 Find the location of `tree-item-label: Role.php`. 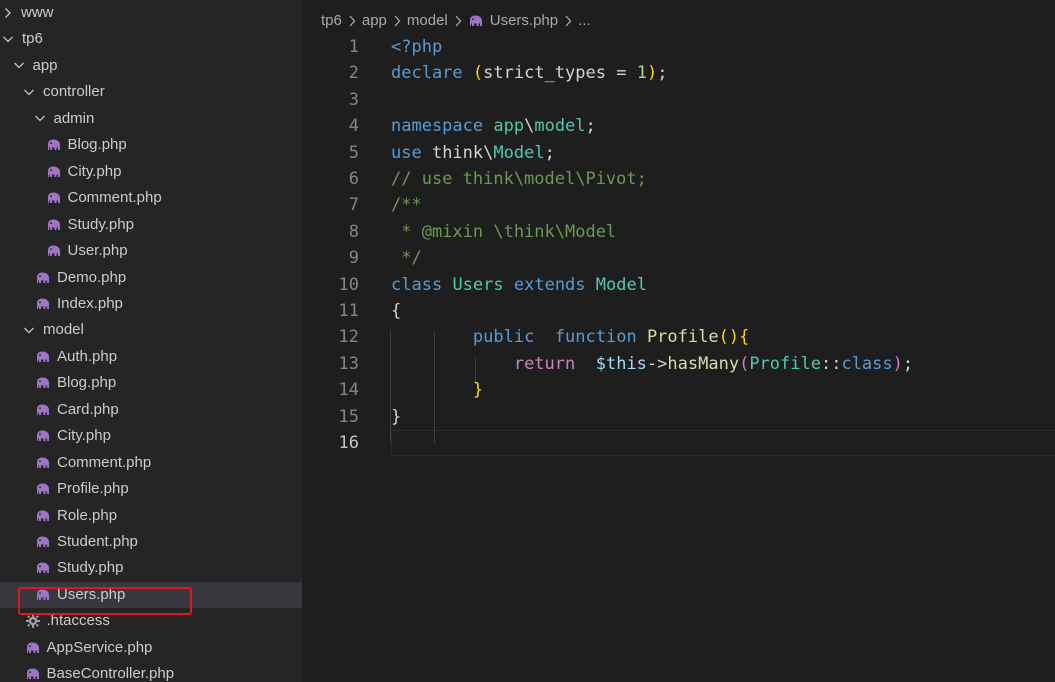

tree-item-label: Role.php is located at coordinates (87, 515).